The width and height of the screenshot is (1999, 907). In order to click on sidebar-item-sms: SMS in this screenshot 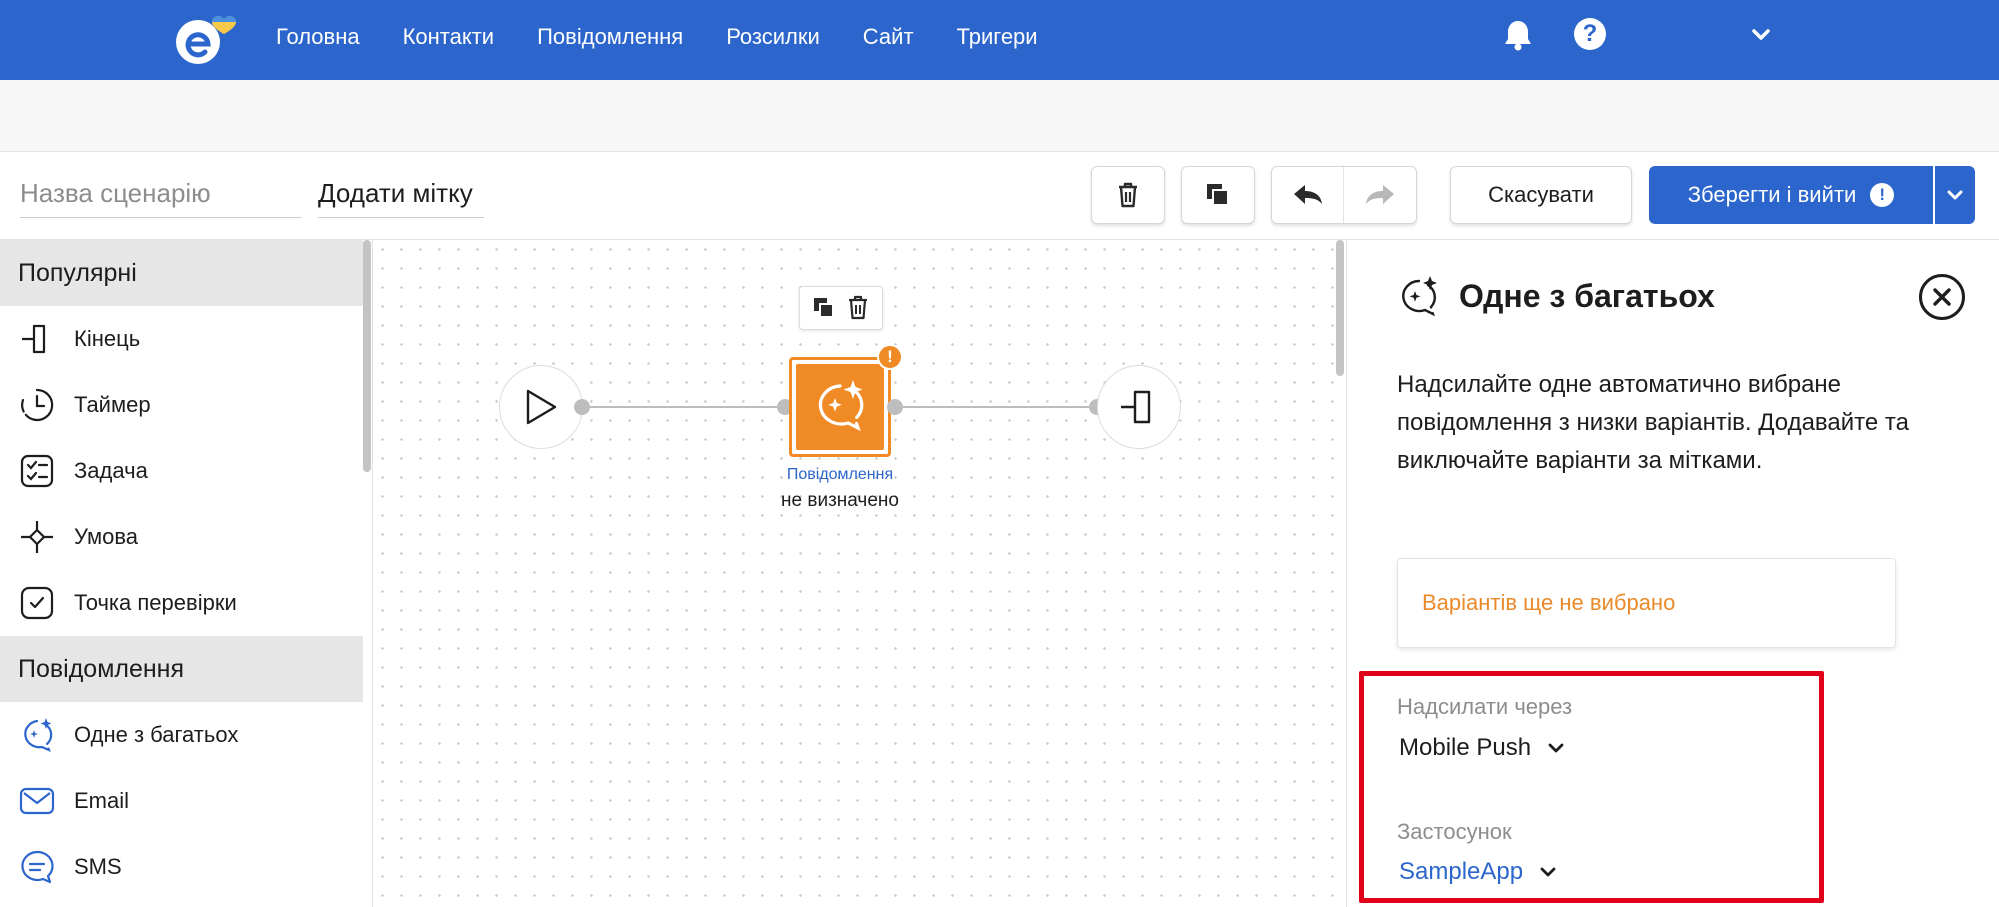, I will do `click(181, 867)`.